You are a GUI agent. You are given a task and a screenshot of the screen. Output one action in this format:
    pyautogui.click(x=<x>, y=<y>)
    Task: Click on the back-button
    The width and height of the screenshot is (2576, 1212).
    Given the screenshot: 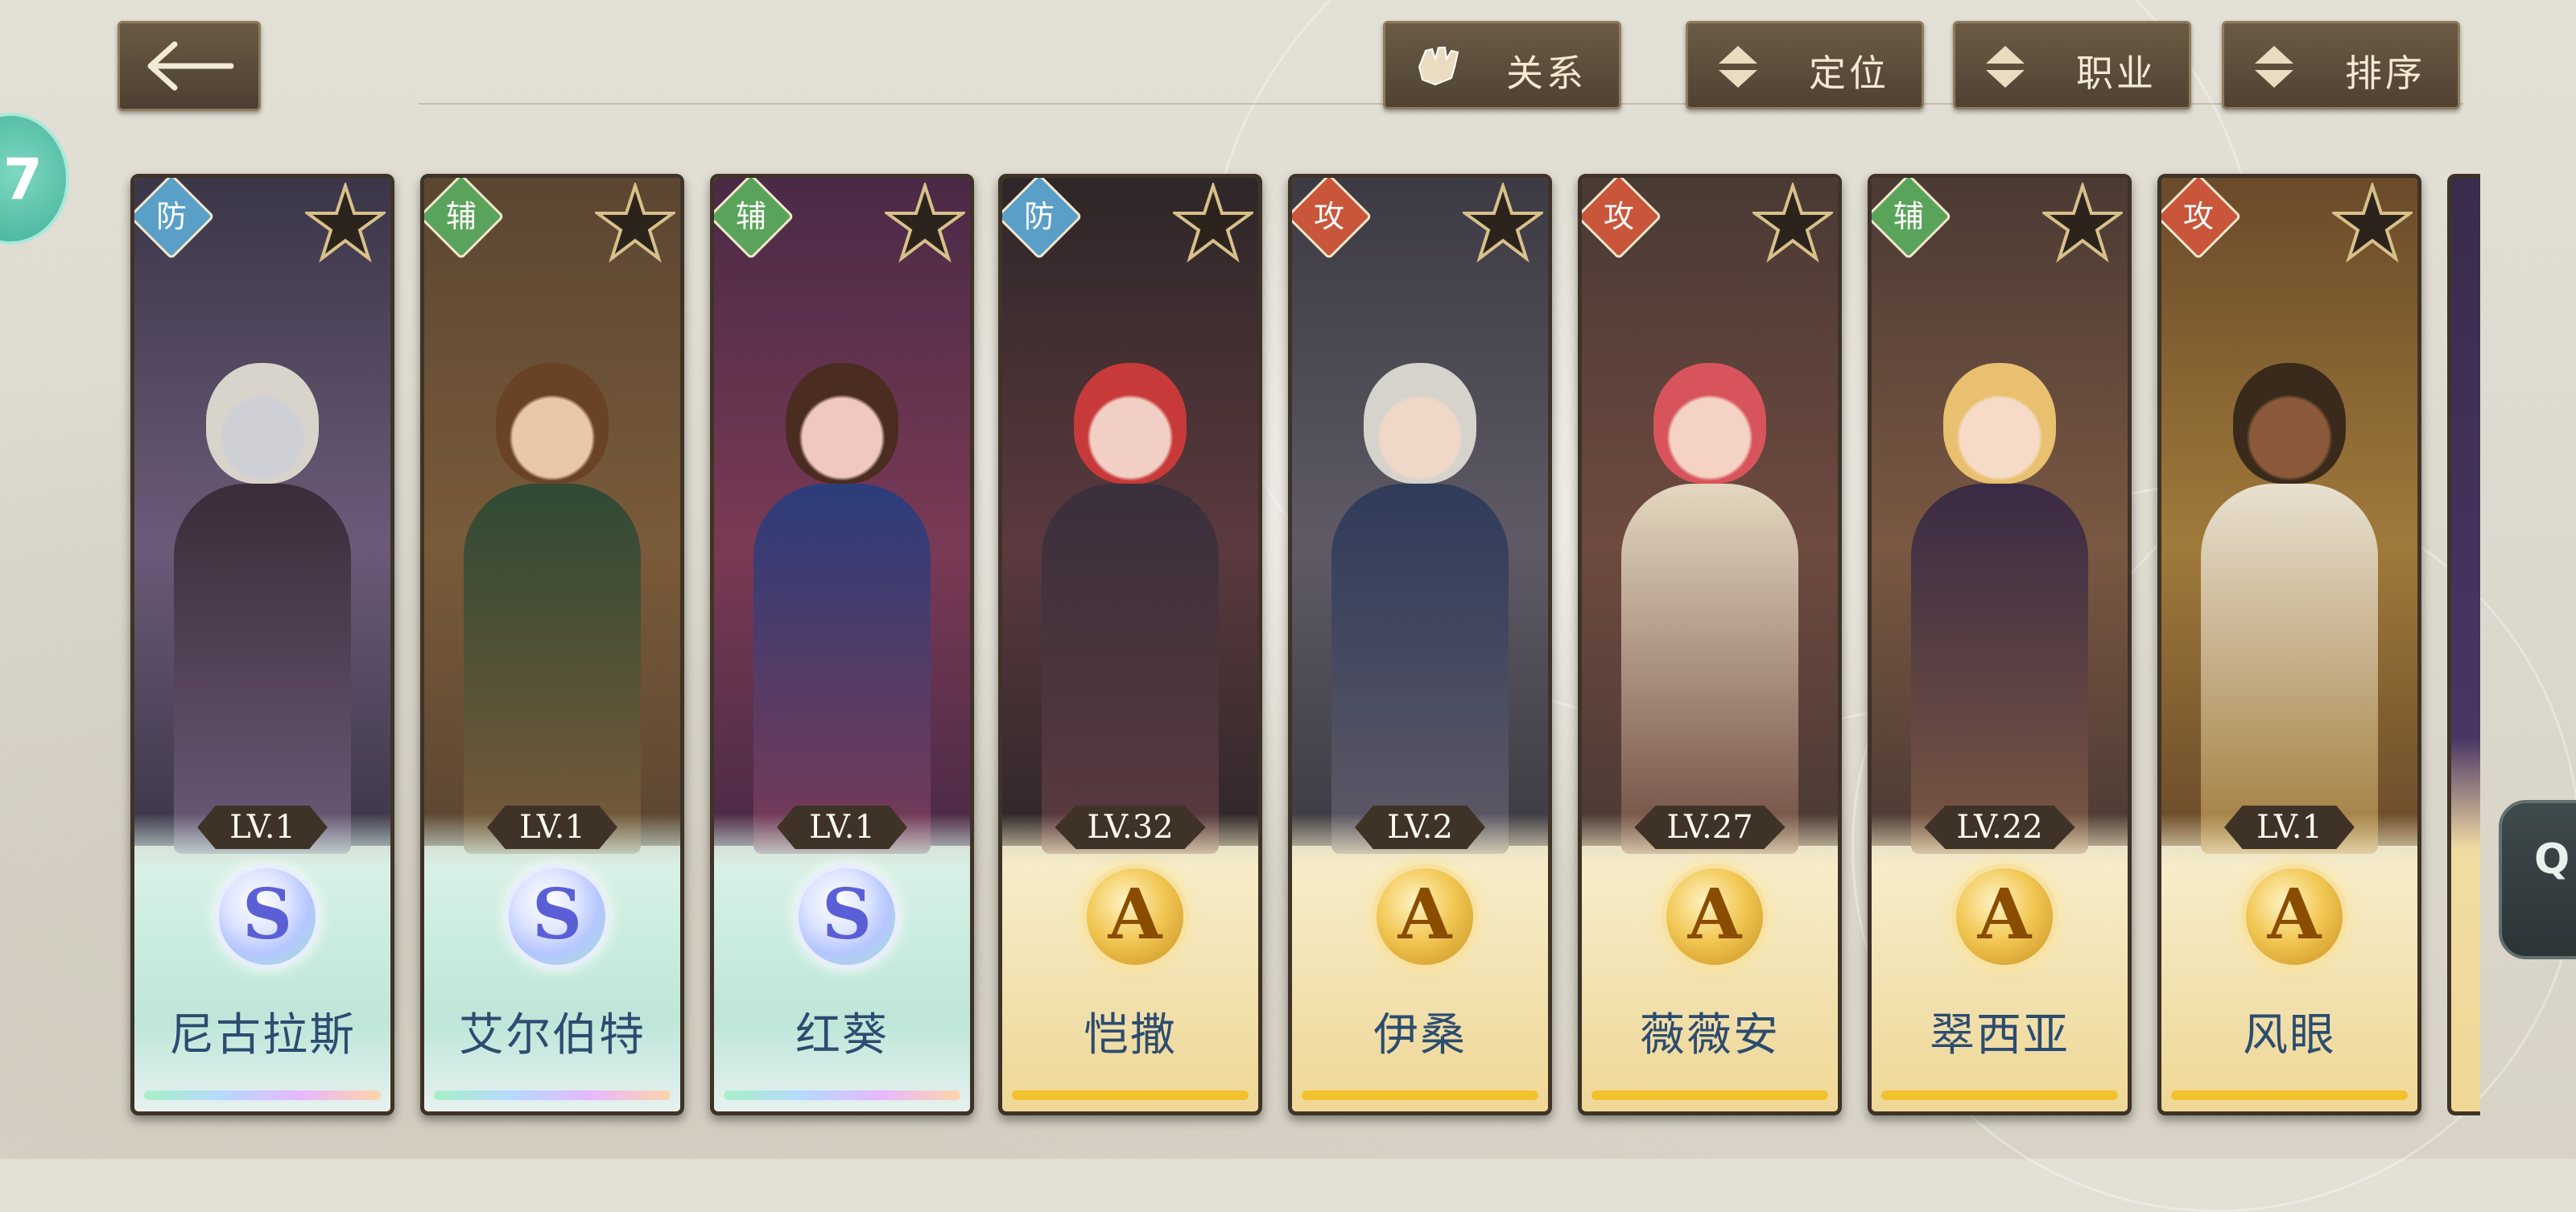 What is the action you would take?
    pyautogui.click(x=189, y=66)
    